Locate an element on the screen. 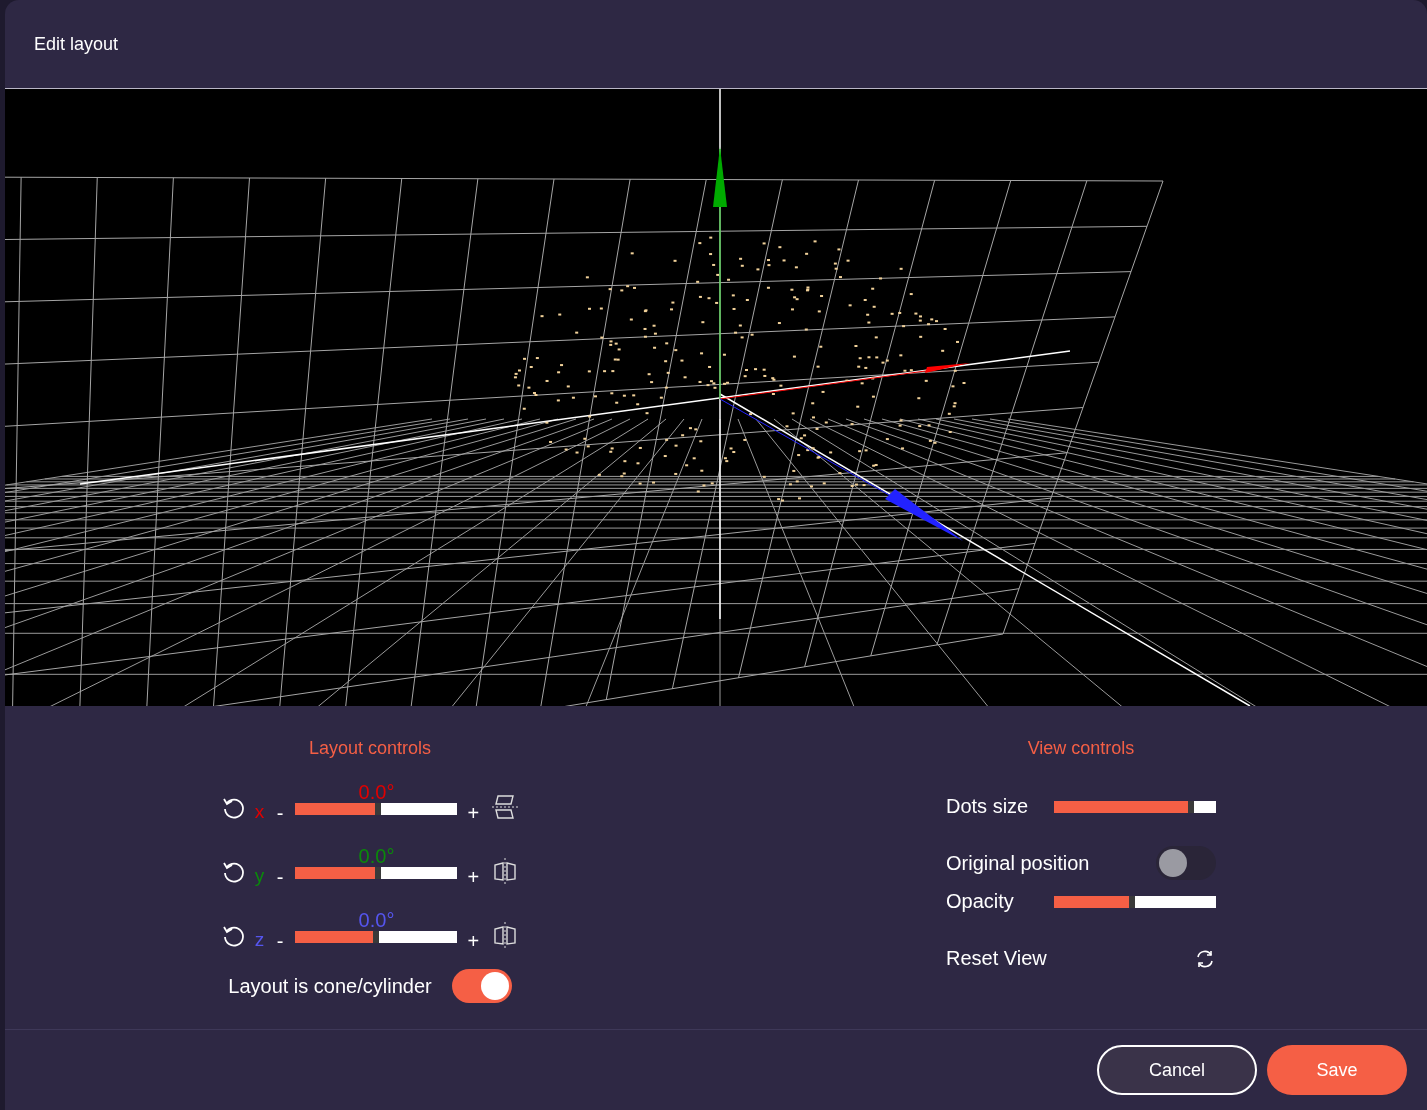 This screenshot has height=1110, width=1427. dots-size-slider is located at coordinates (1135, 806).